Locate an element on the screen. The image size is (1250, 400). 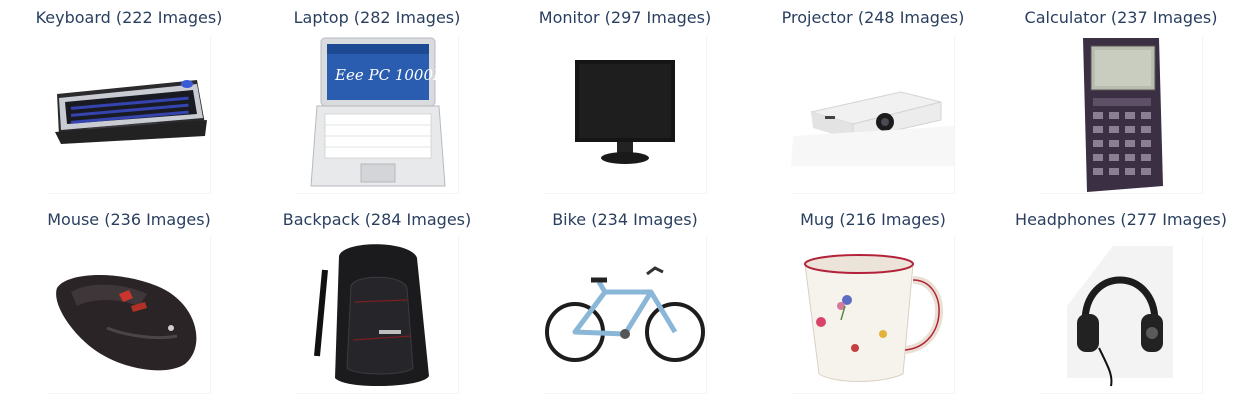
gallery-item-bike: Bike (234 Images) is located at coordinates (625, 300).